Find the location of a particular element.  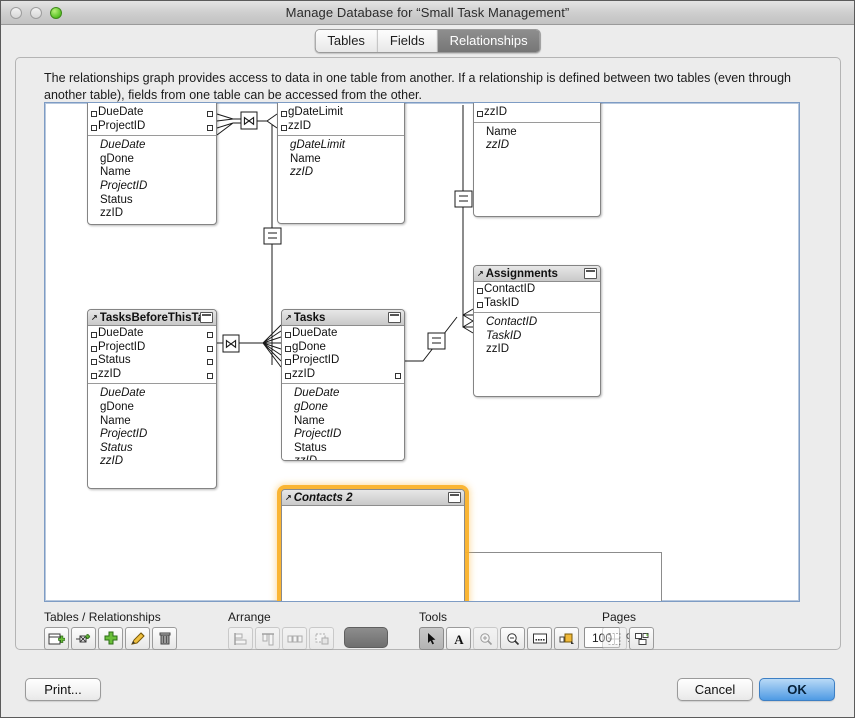

toolbar-group-pages: Pages is located at coordinates (628, 630).